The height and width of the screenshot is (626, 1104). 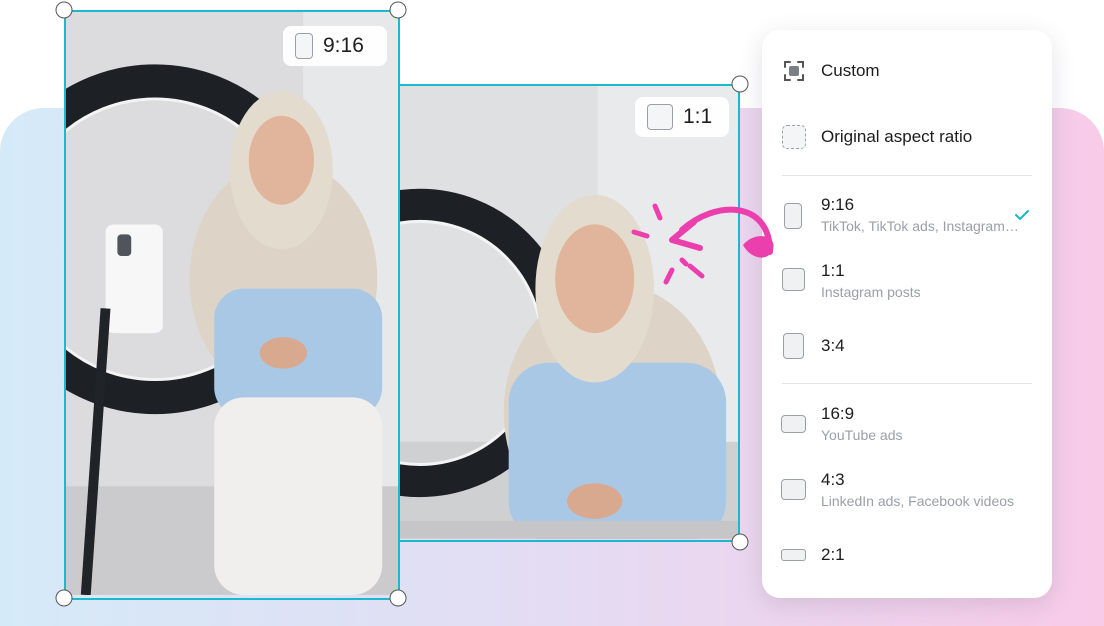 I want to click on menu-item-custom: Custom, so click(x=907, y=71).